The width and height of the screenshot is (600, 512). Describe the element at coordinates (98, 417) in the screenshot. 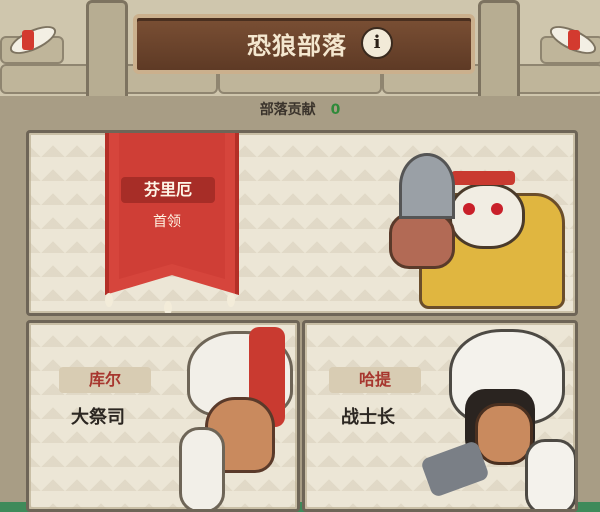

I see `member-role: 大祭司` at that location.